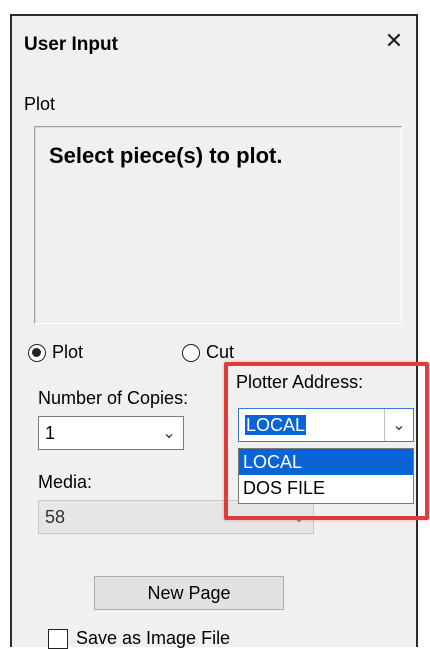 The width and height of the screenshot is (430, 649). Describe the element at coordinates (50, 433) in the screenshot. I see `copies-value: 1` at that location.